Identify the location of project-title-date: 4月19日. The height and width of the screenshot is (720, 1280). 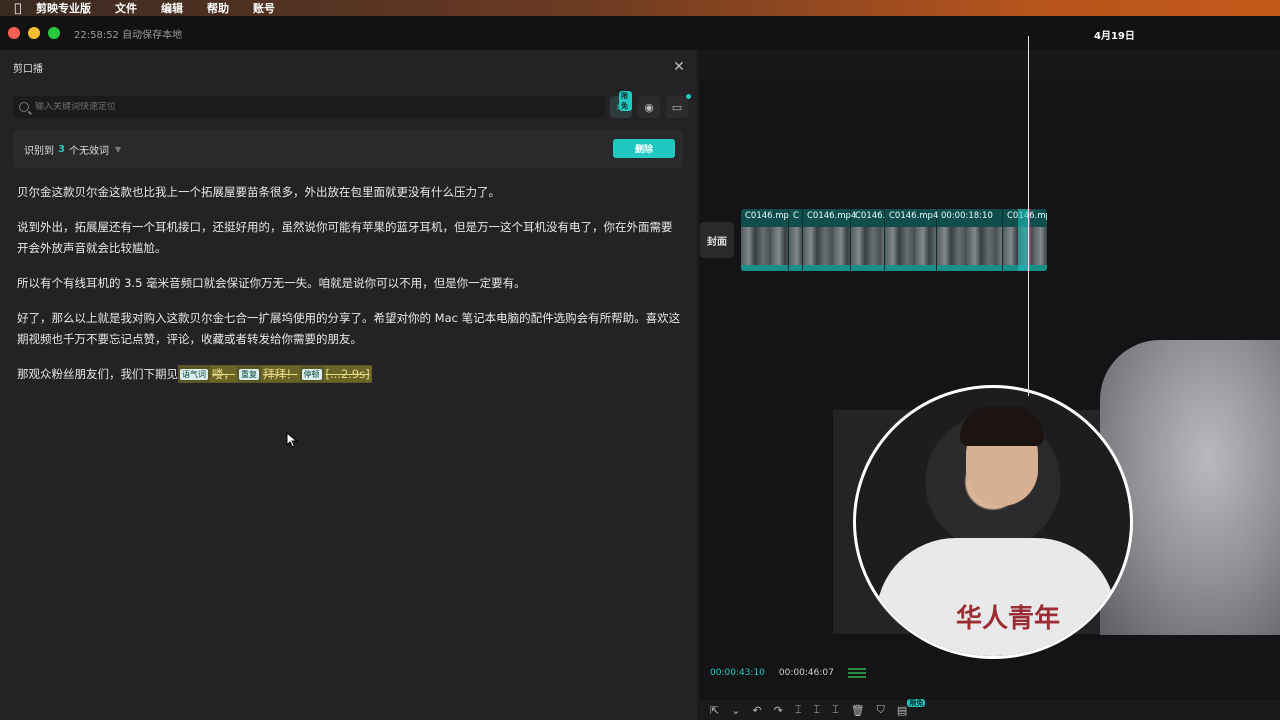
(1114, 36).